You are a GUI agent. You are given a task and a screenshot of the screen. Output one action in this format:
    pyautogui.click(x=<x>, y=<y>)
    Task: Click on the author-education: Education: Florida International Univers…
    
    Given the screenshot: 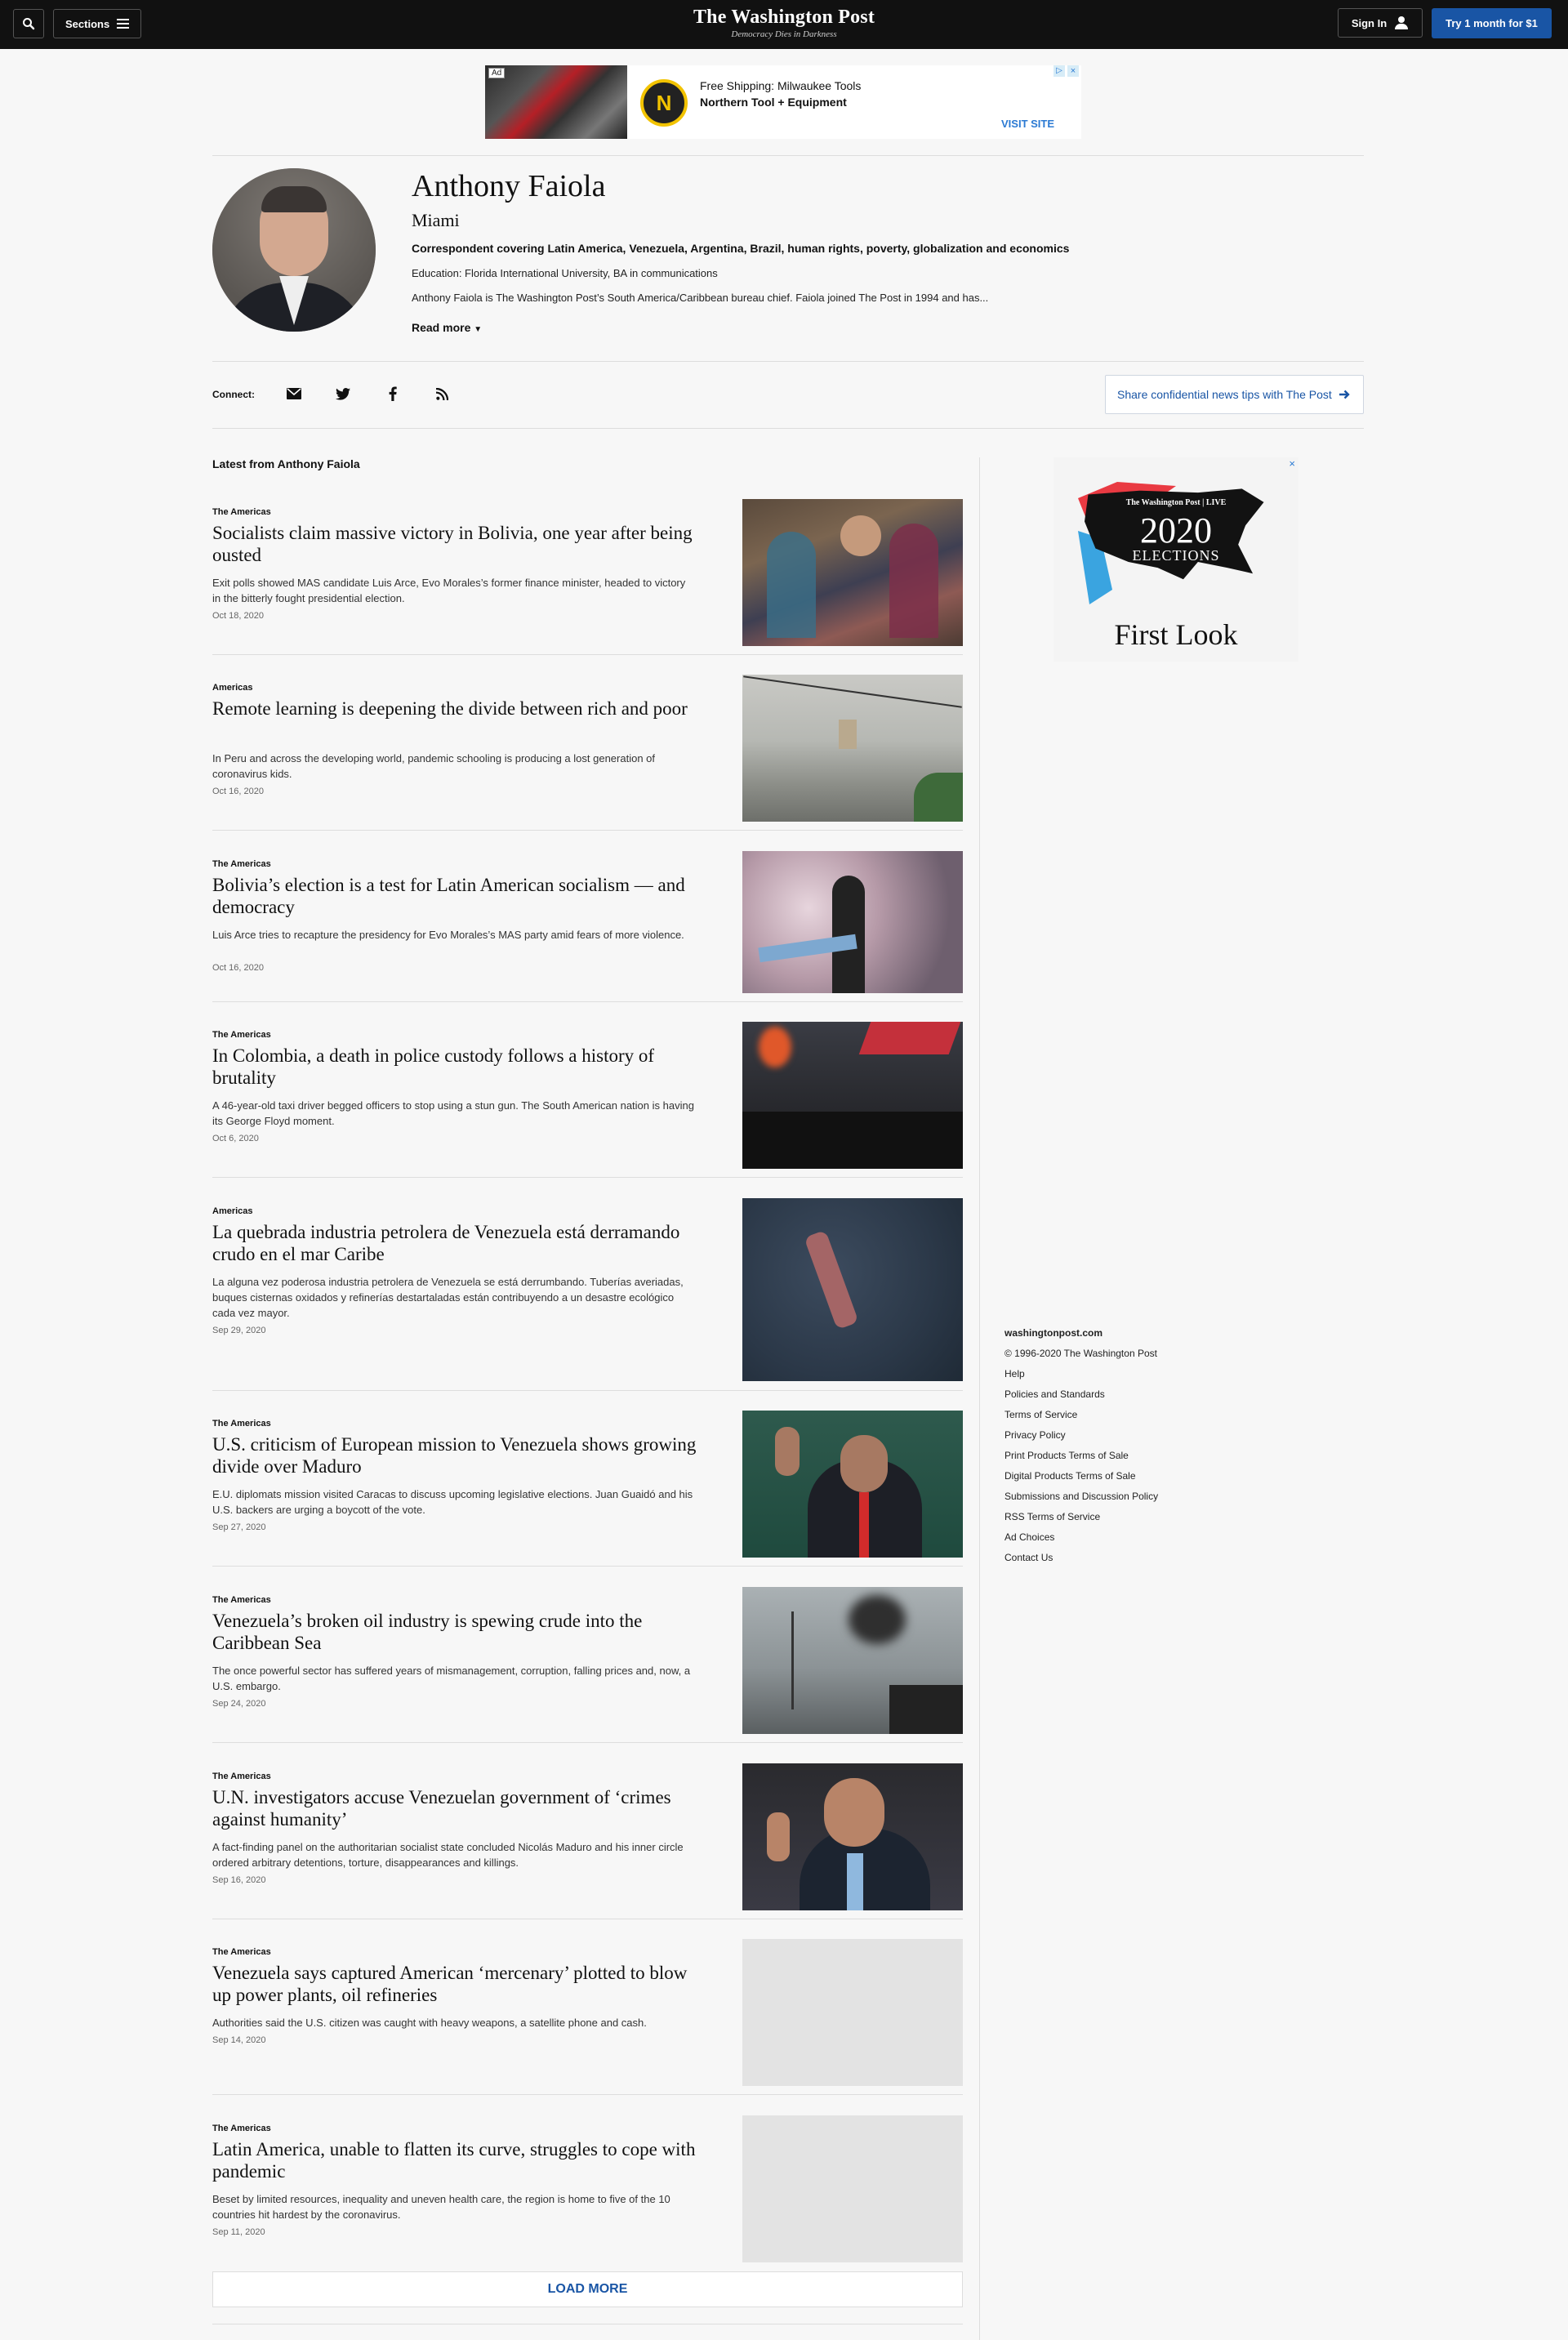 What is the action you would take?
    pyautogui.click(x=565, y=273)
    